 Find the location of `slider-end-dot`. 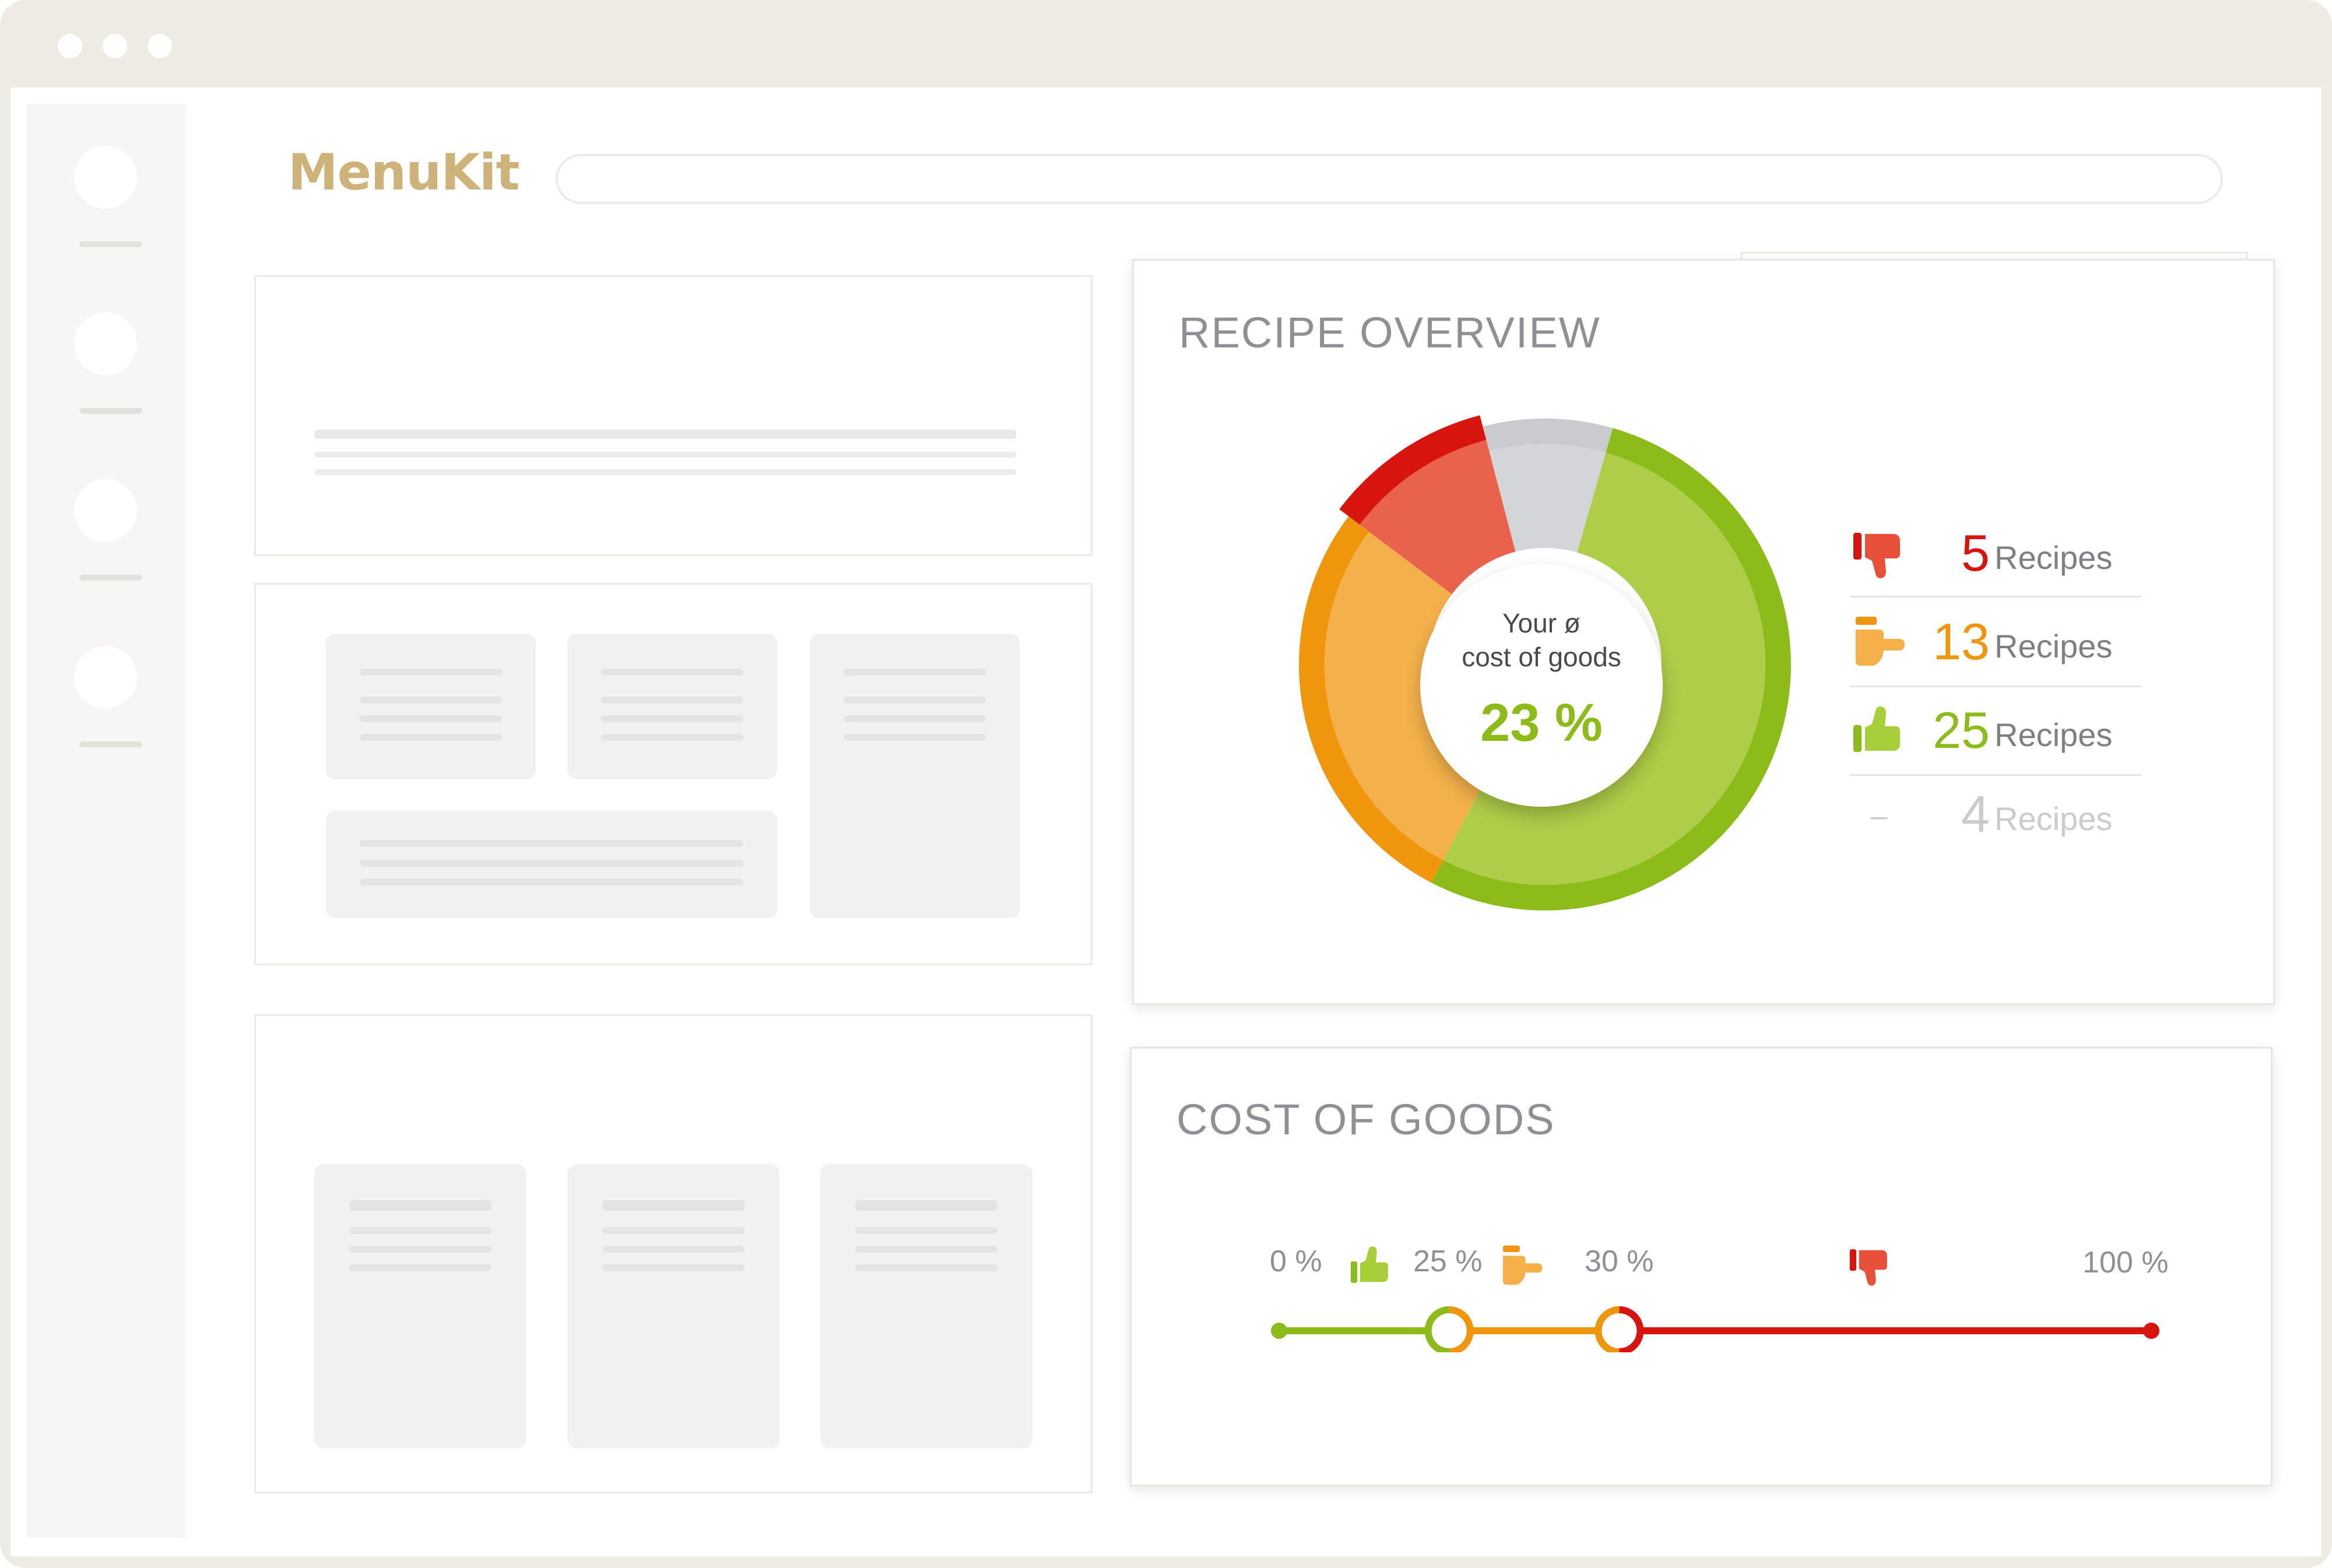

slider-end-dot is located at coordinates (2151, 1331).